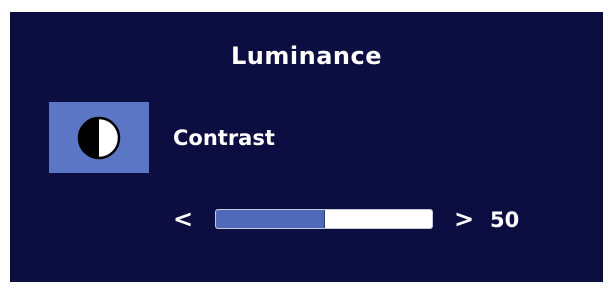 This screenshot has width=613, height=291. What do you see at coordinates (270, 219) in the screenshot?
I see `slider-fill` at bounding box center [270, 219].